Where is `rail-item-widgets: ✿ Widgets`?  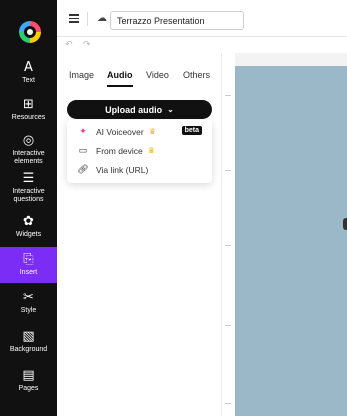 rail-item-widgets: ✿ Widgets is located at coordinates (28, 227).